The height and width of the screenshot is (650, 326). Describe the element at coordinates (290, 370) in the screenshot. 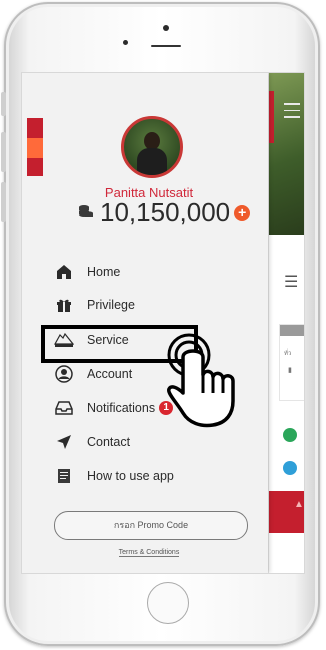

I see `card-icon: ▮` at that location.